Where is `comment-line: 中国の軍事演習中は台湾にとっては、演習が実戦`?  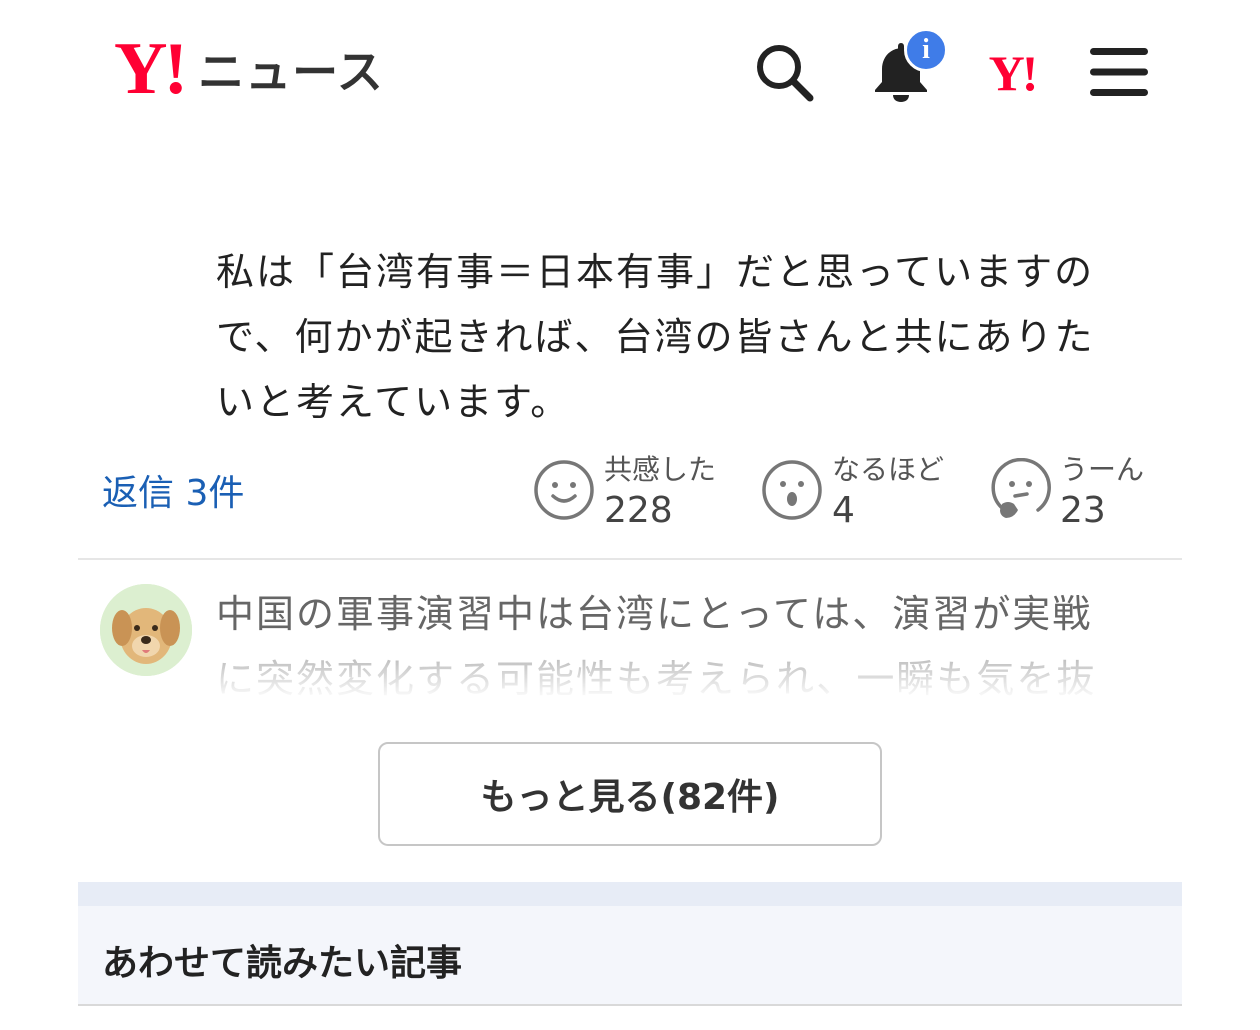 comment-line: 中国の軍事演習中は台湾にとっては、演習が実戦 is located at coordinates (654, 614).